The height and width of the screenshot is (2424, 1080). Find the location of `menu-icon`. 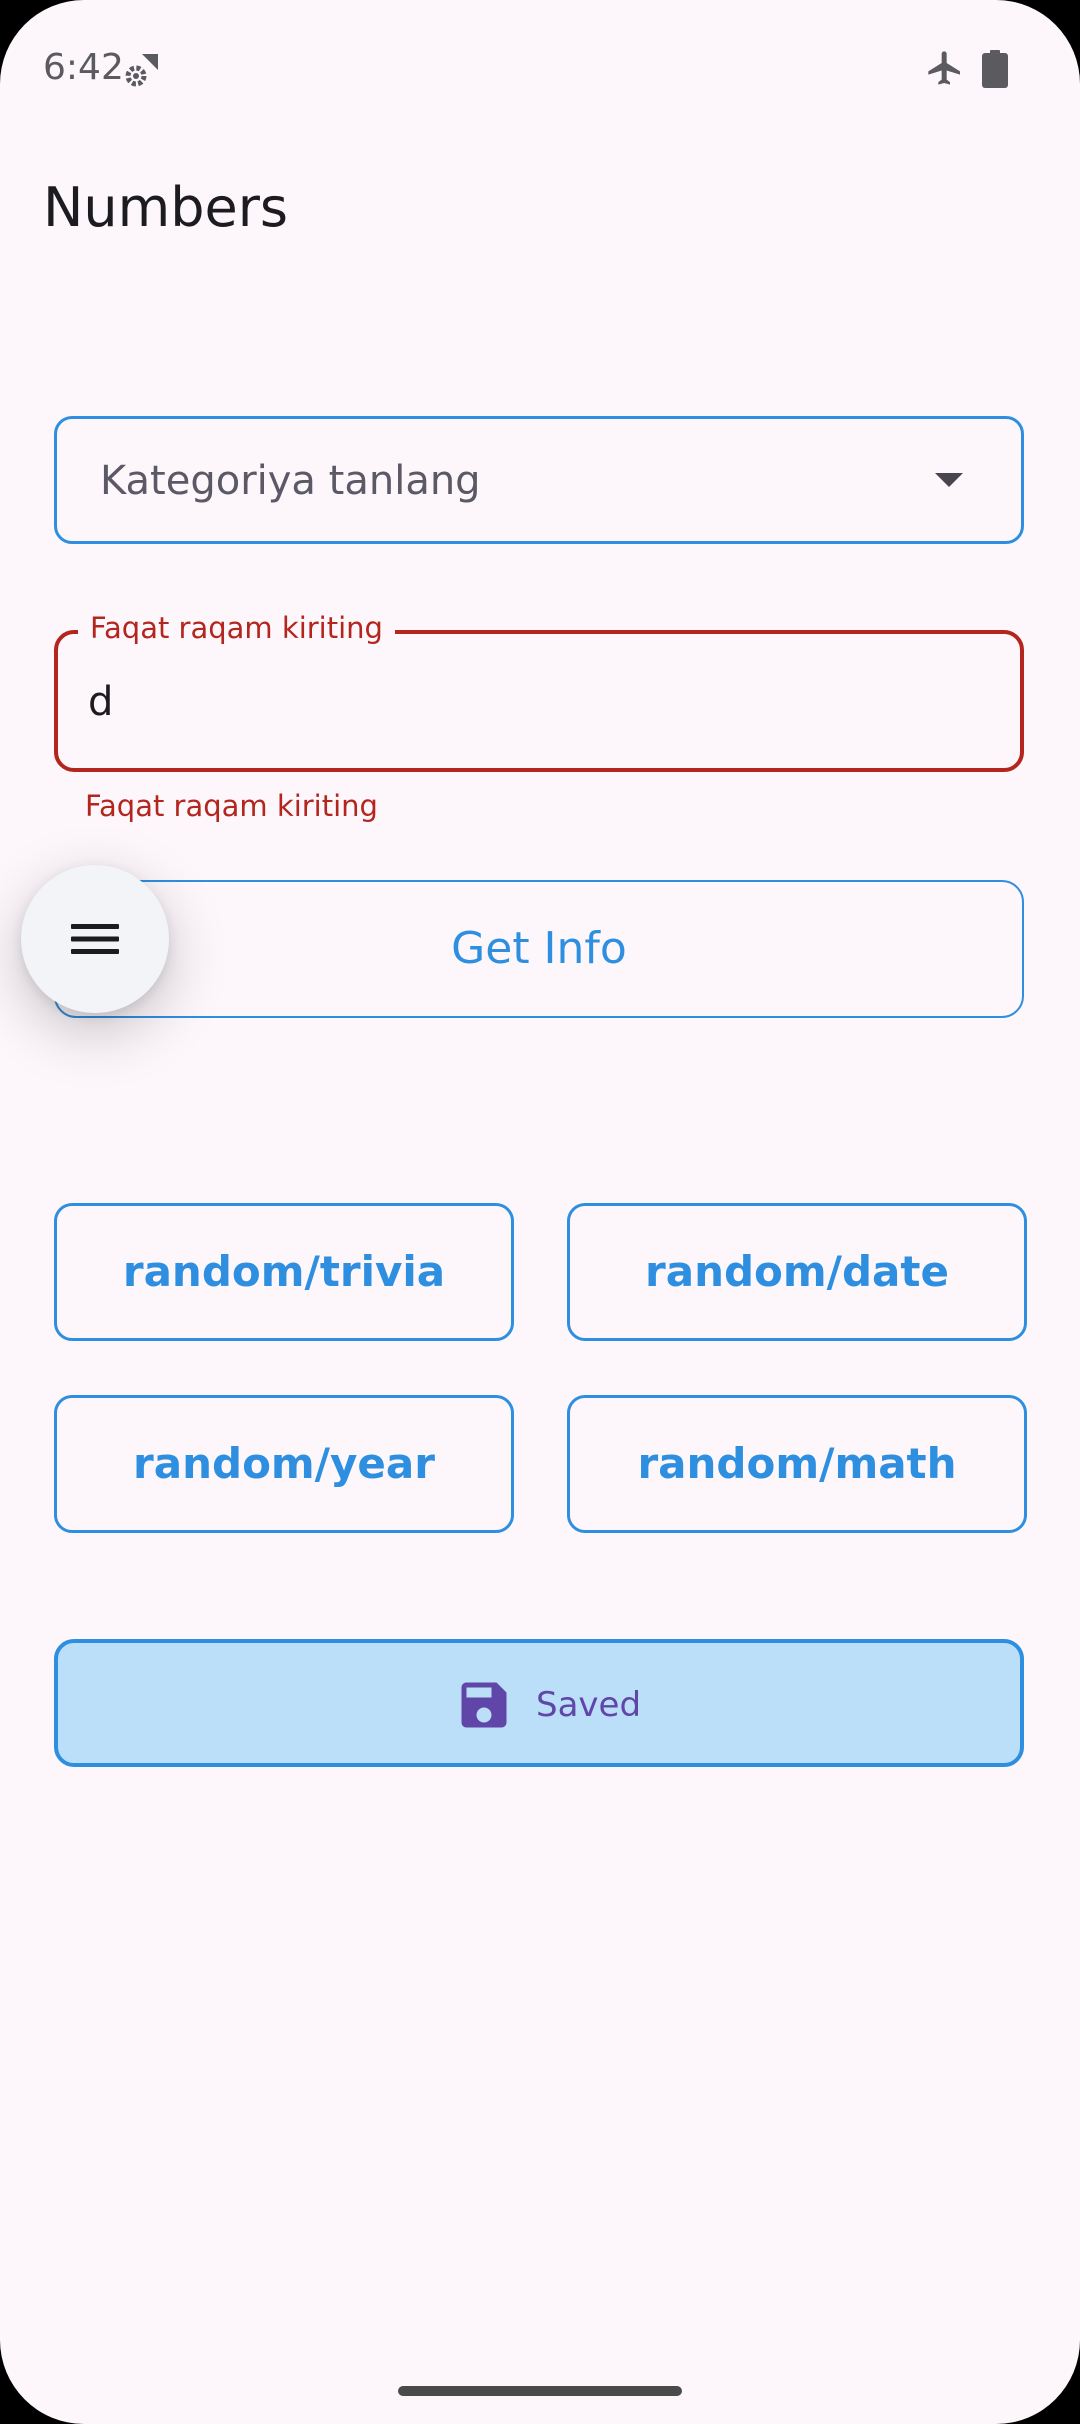

menu-icon is located at coordinates (95, 939).